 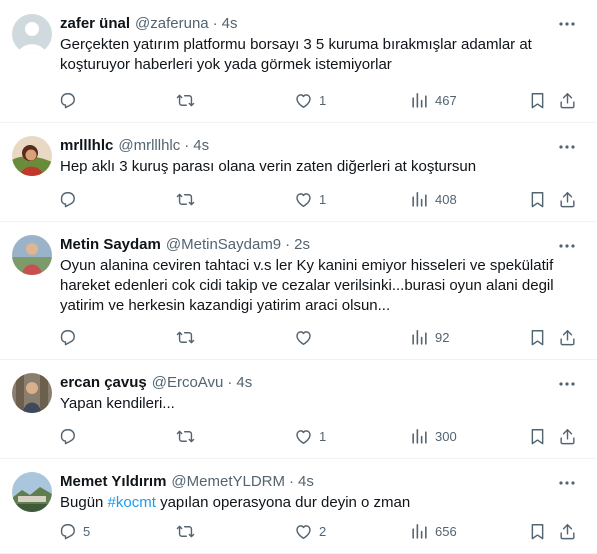 I want to click on tweet-text-start: Bugün, so click(x=84, y=502).